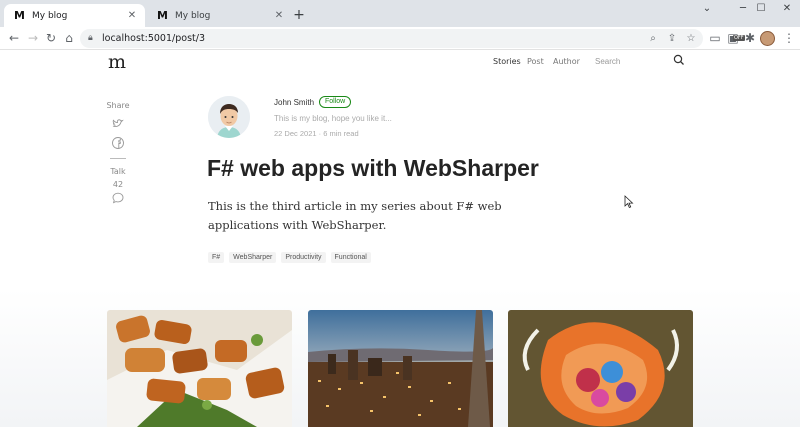 This screenshot has width=800, height=427. Describe the element at coordinates (335, 102) in the screenshot. I see `follow-button: Follow` at that location.